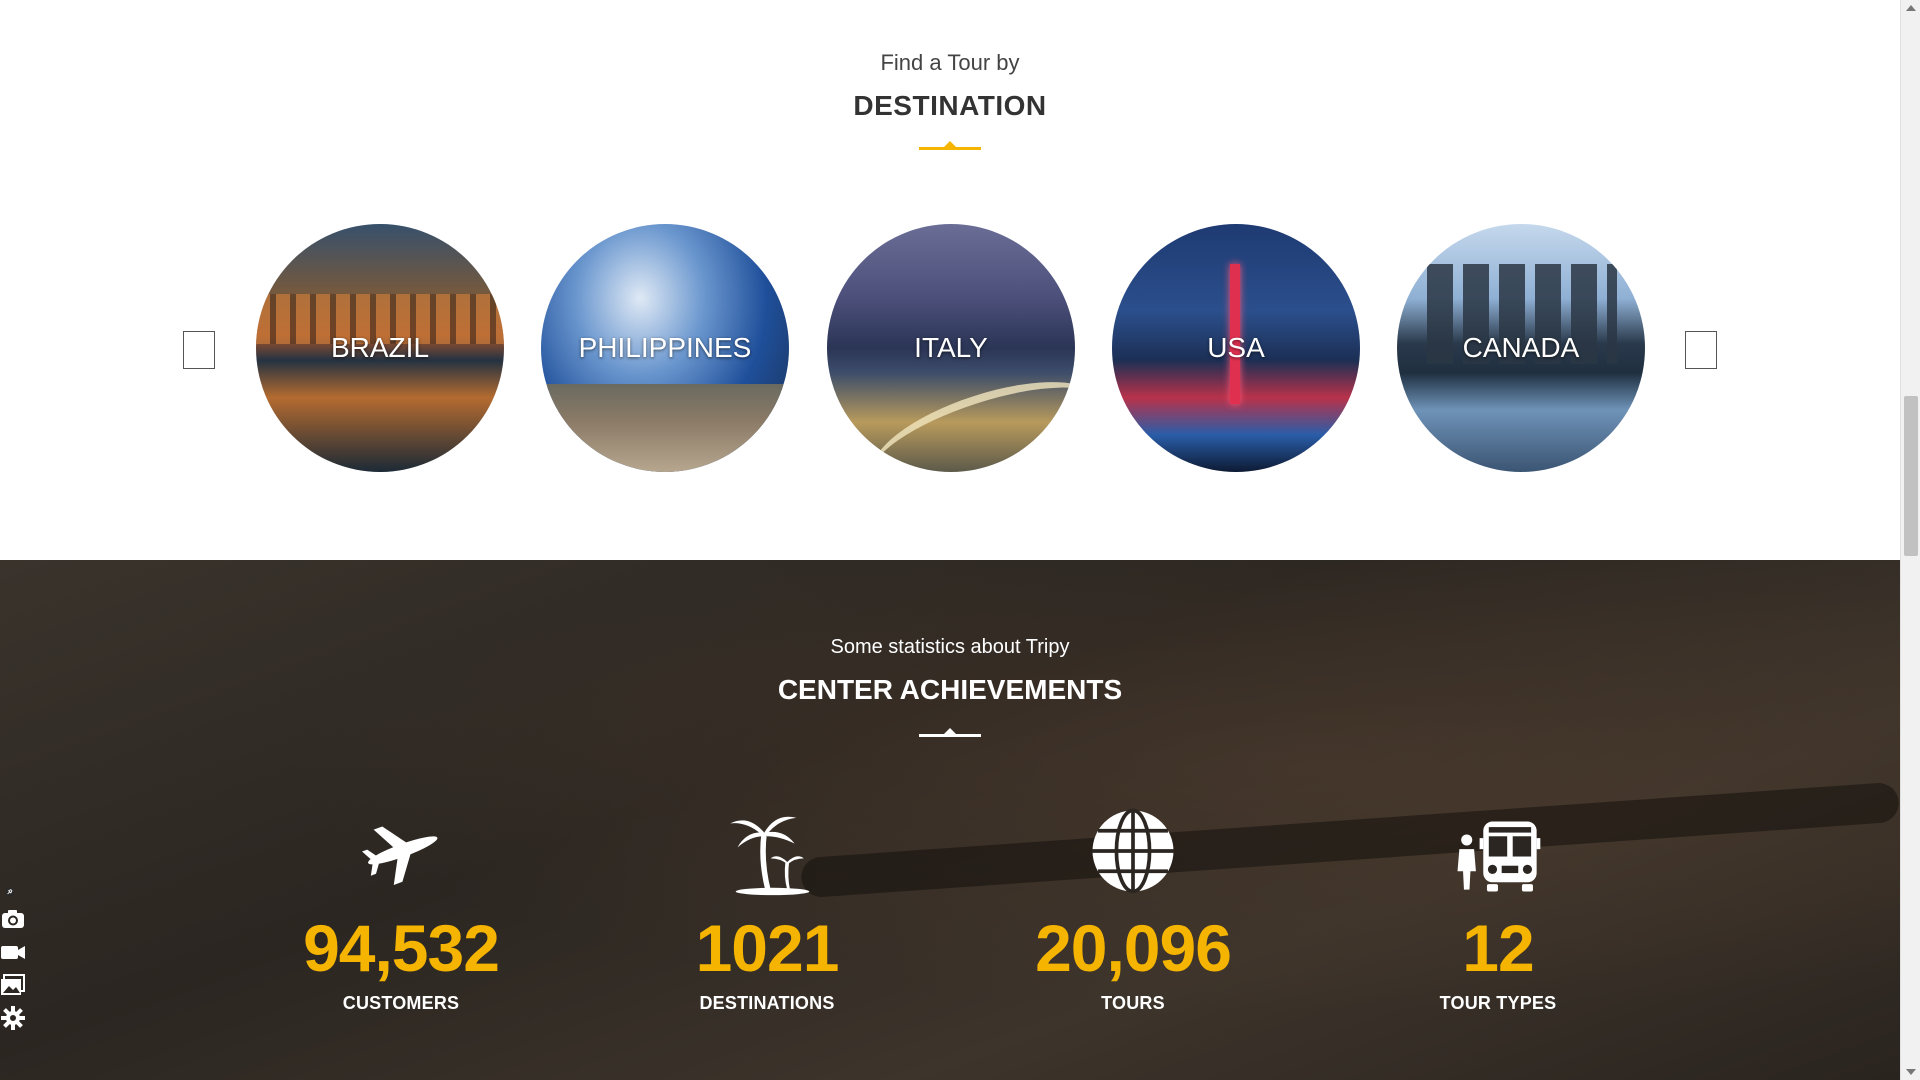  Describe the element at coordinates (1499, 856) in the screenshot. I see `tour-bus-icon` at that location.